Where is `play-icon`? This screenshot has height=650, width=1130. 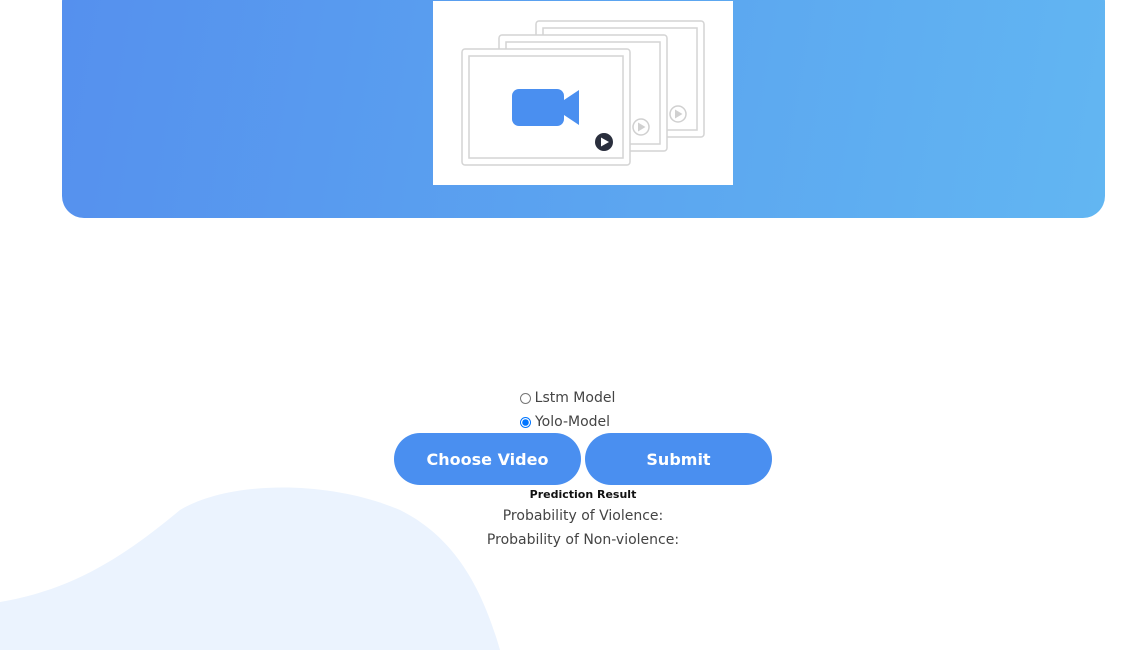
play-icon is located at coordinates (604, 142).